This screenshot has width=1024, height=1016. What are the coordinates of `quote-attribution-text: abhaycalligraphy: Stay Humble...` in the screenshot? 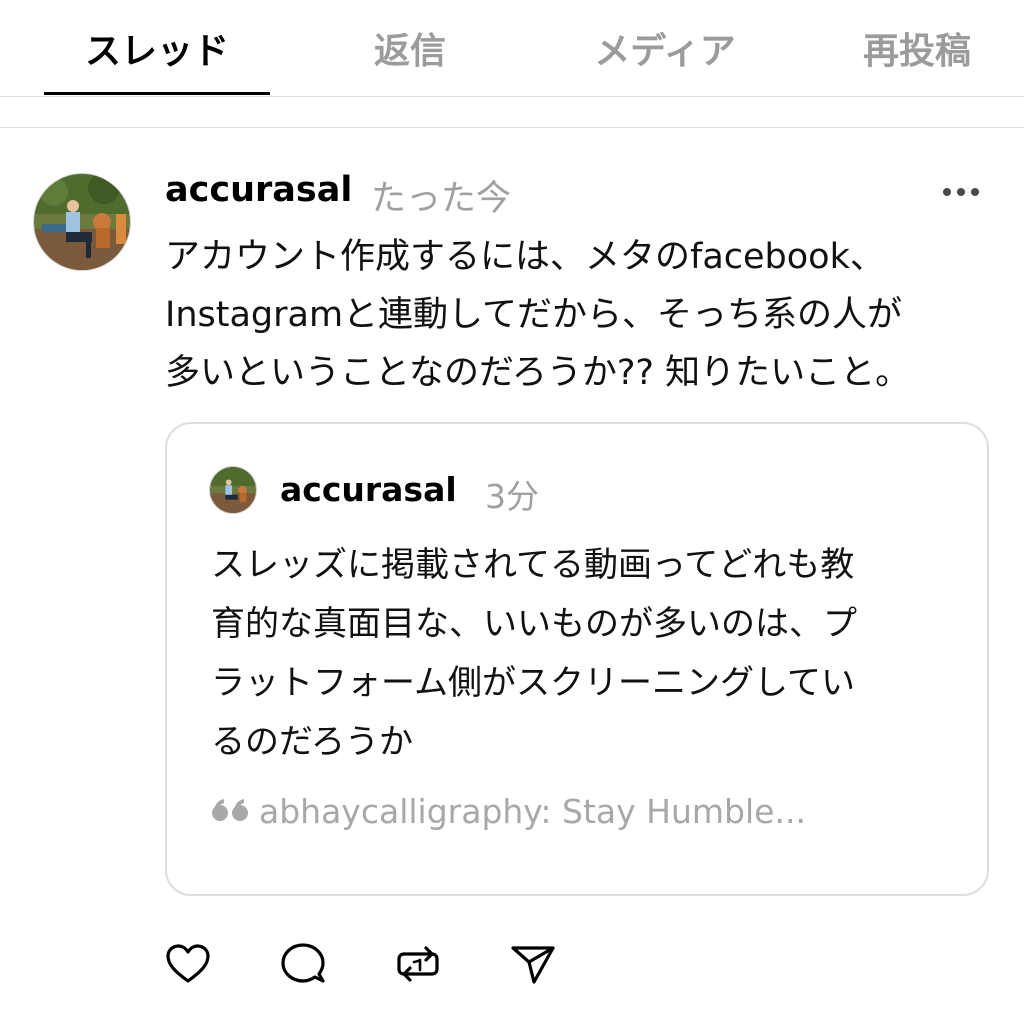 It's located at (532, 811).